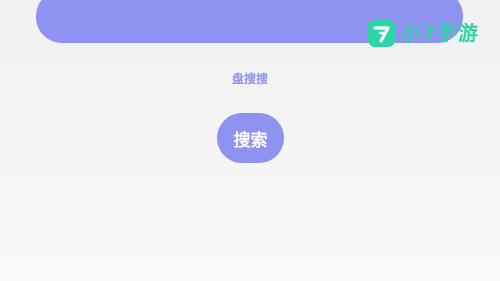  Describe the element at coordinates (212, 20) in the screenshot. I see `search-input` at that location.